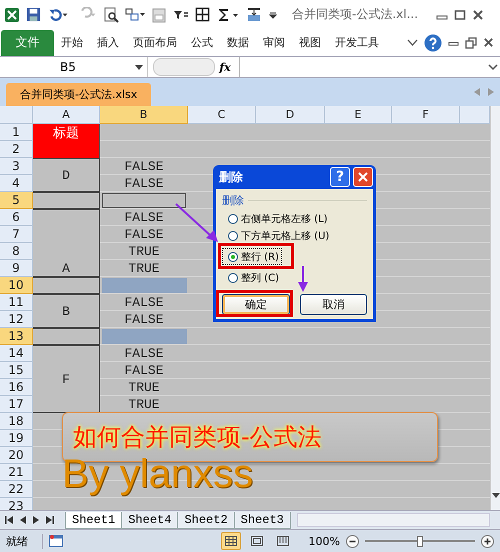  What do you see at coordinates (282, 541) in the screenshot?
I see `page-break-icon` at bounding box center [282, 541].